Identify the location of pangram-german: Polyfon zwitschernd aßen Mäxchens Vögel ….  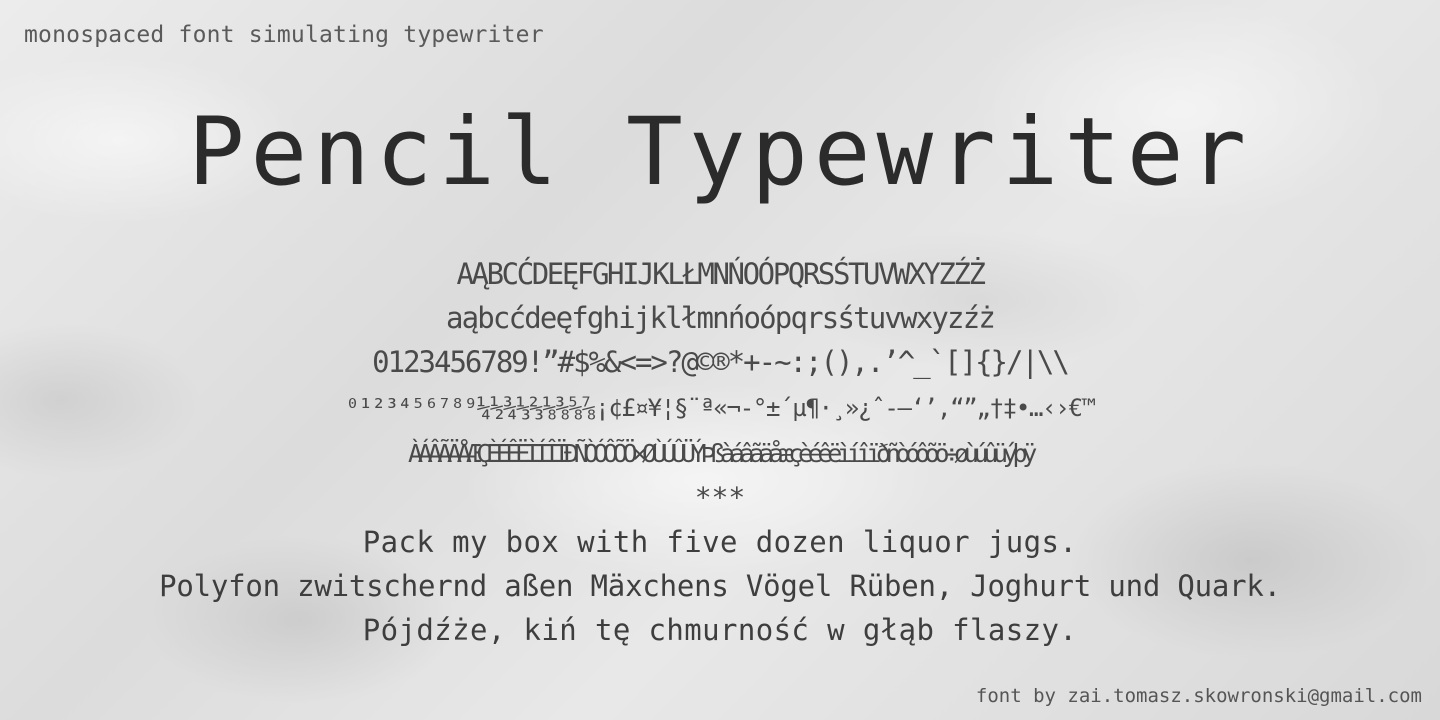
(720, 586).